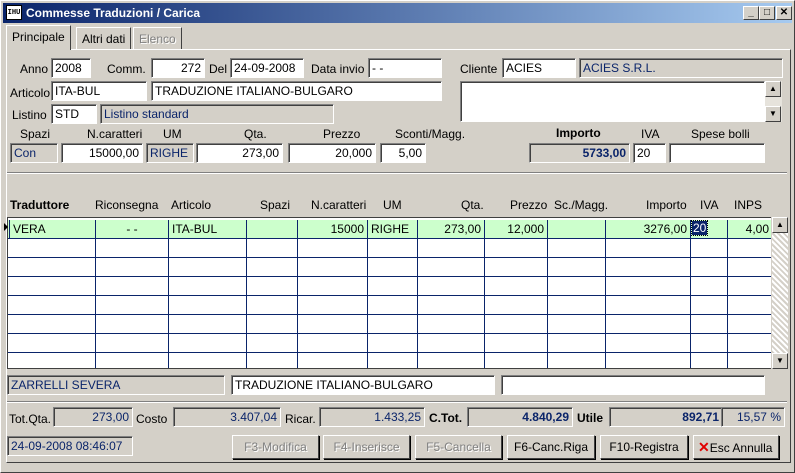 The height and width of the screenshot is (473, 795). I want to click on col-ncaratteri: N.caratteri, so click(338, 205).